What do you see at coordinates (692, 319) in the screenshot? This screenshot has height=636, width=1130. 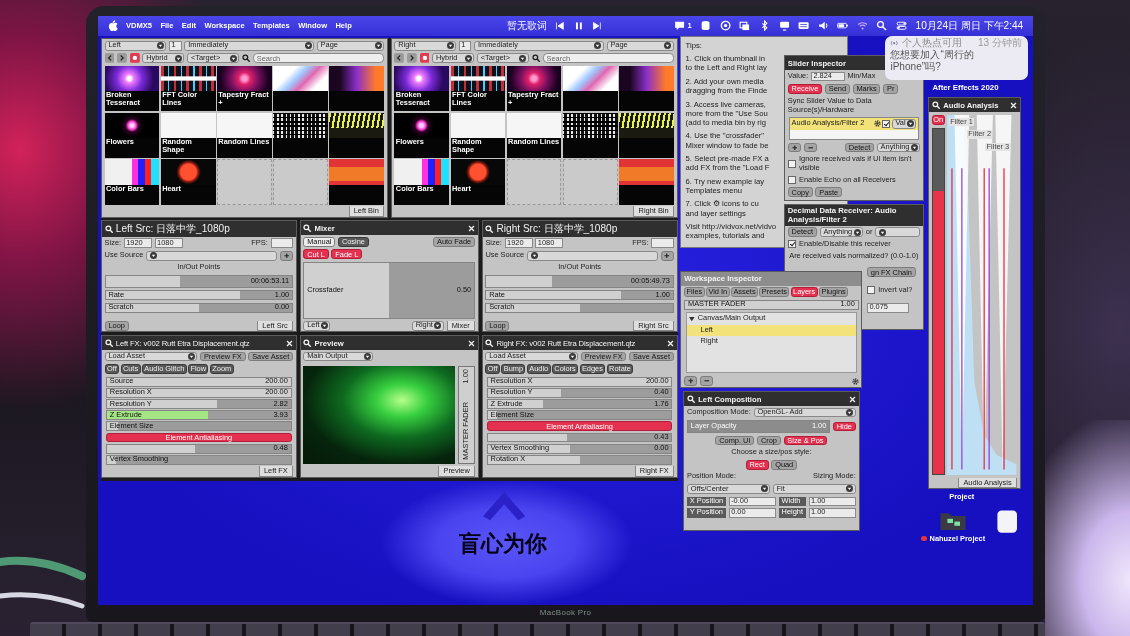 I see `expanded-triangle-icon` at bounding box center [692, 319].